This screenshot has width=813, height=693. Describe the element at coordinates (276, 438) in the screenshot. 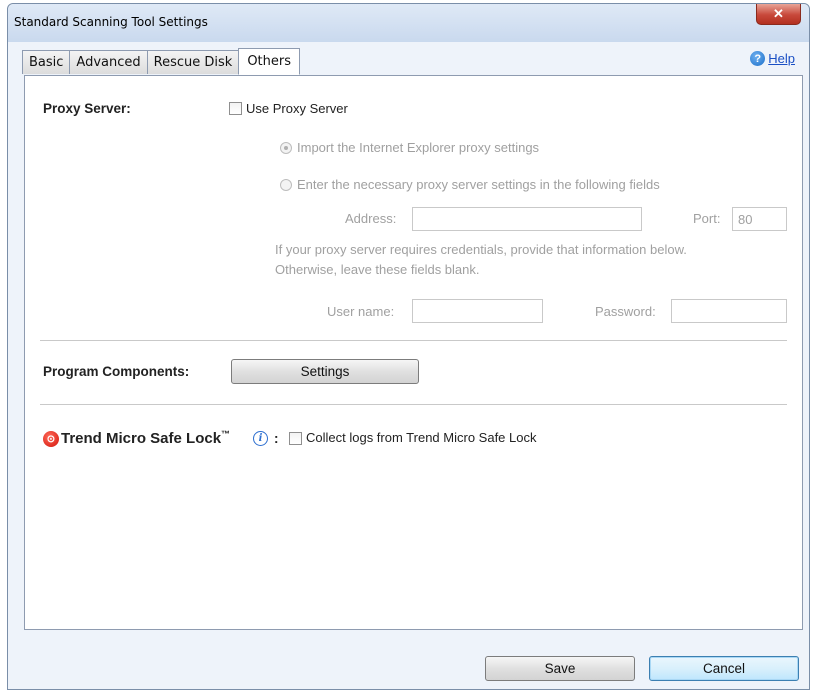

I see `safe-lock-colon: :` at that location.